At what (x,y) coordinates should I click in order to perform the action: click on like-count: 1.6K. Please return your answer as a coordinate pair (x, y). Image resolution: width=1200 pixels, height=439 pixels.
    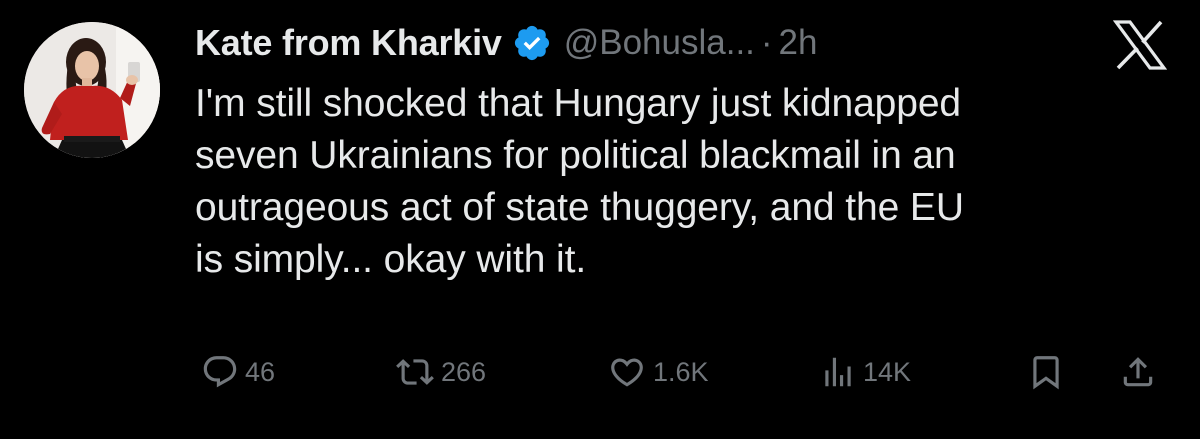
    Looking at the image, I should click on (681, 371).